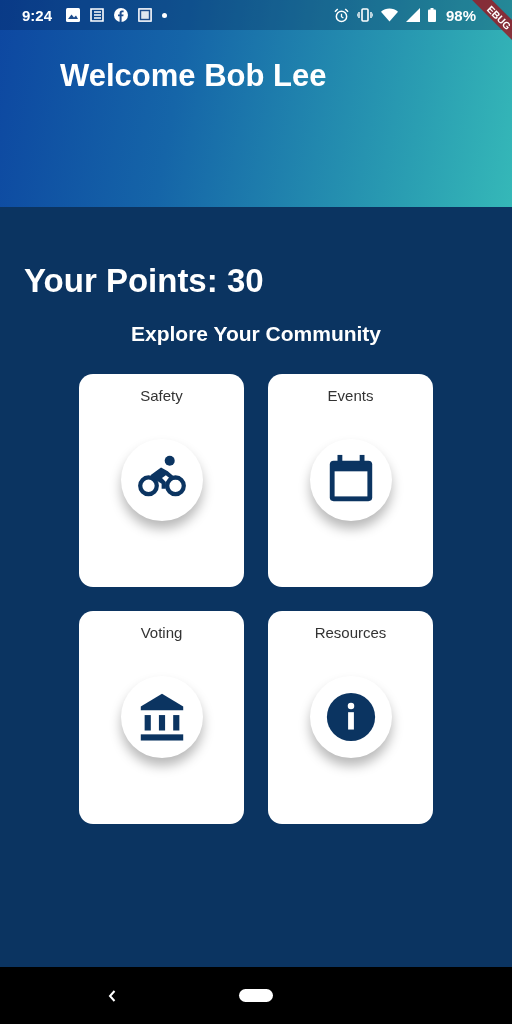 This screenshot has height=1024, width=512. Describe the element at coordinates (364, 15) in the screenshot. I see `vibrate-icon` at that location.